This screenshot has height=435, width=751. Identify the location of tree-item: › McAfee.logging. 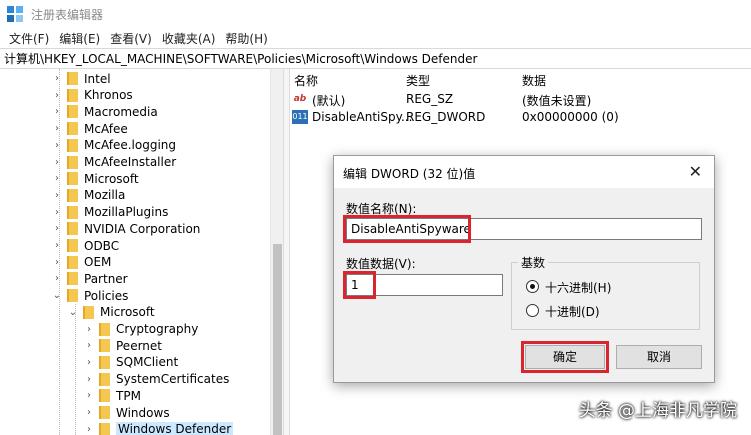
(135, 145).